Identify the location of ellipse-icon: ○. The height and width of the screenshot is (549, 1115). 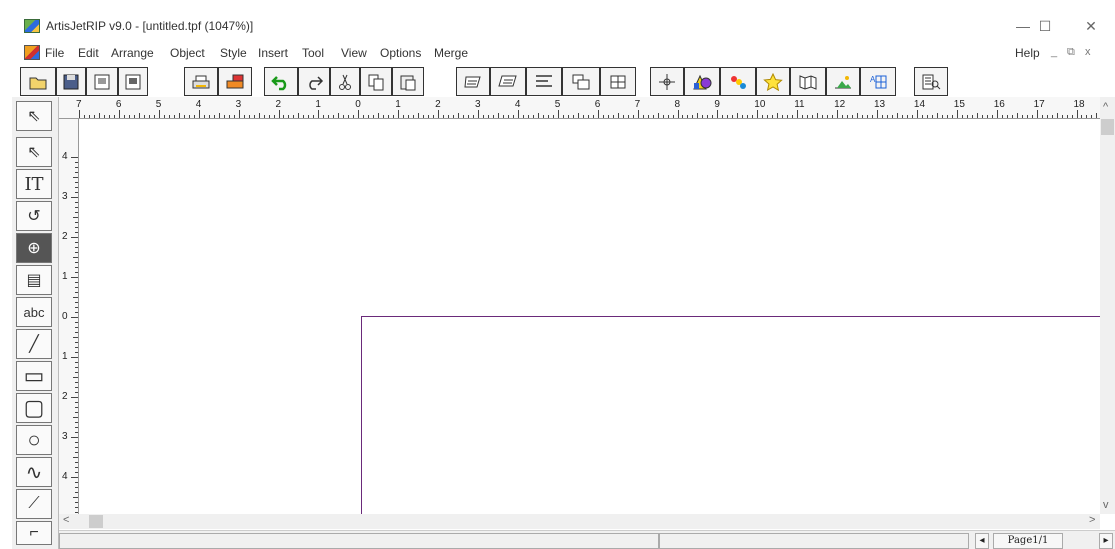
(34, 439).